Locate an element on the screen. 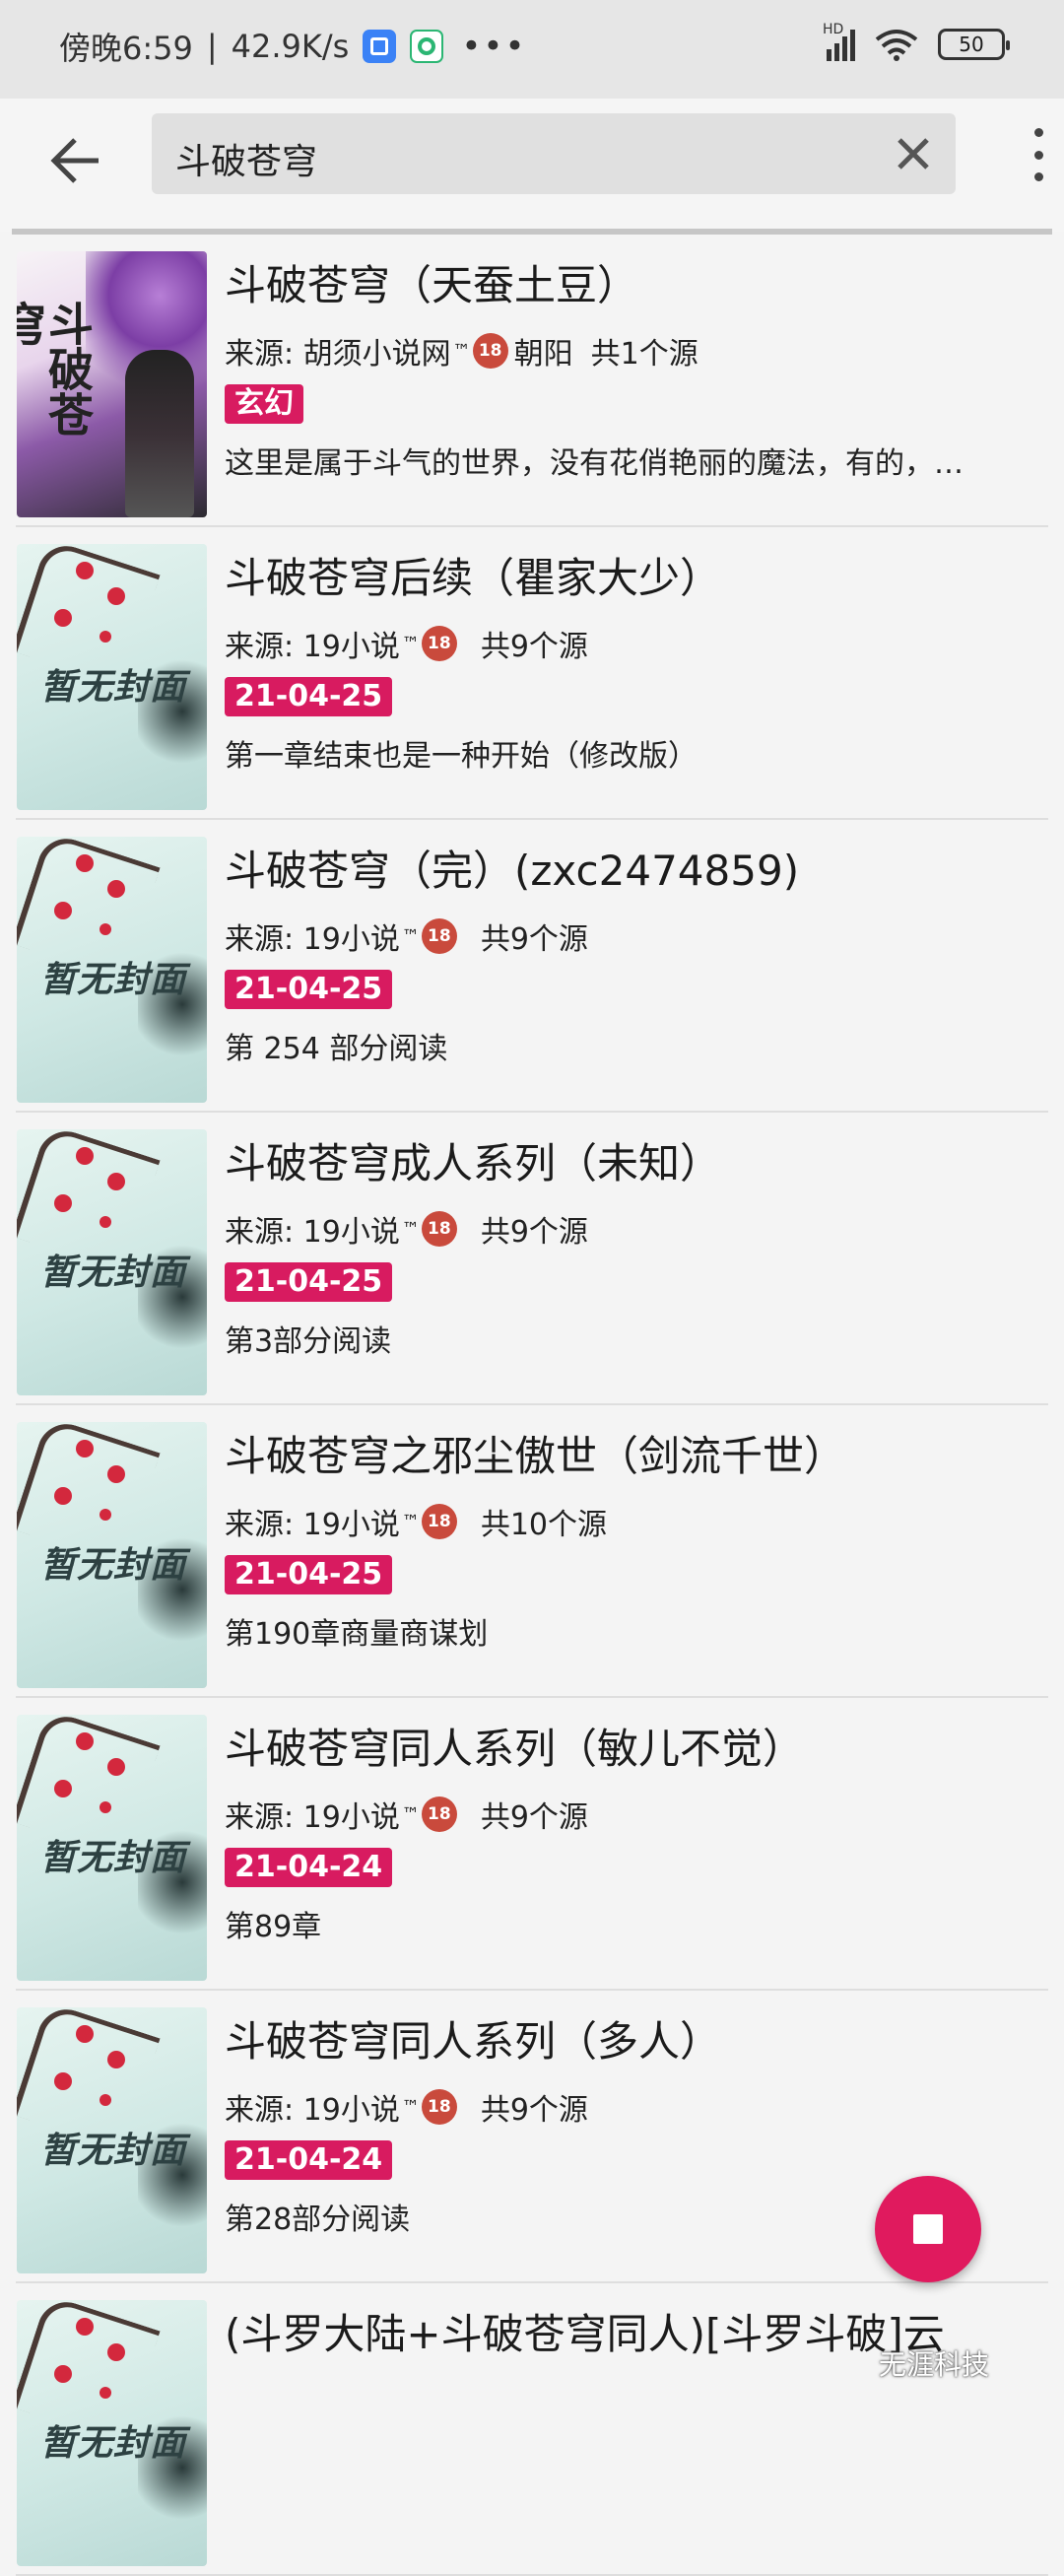 This screenshot has width=1064, height=2576. stop-search-button is located at coordinates (928, 2229).